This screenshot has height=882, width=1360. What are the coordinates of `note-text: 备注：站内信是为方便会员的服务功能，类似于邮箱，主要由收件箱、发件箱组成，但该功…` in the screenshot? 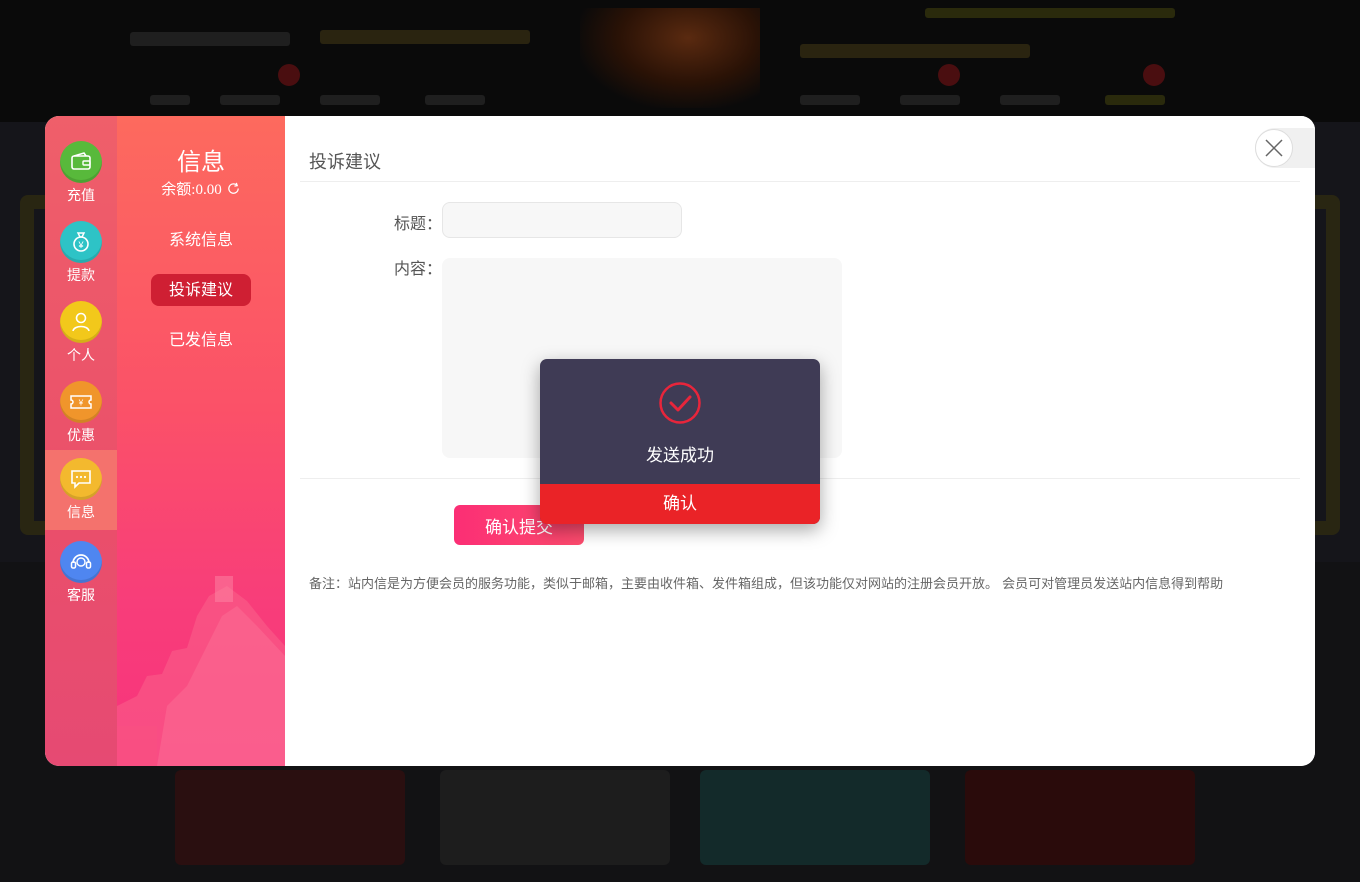 It's located at (766, 584).